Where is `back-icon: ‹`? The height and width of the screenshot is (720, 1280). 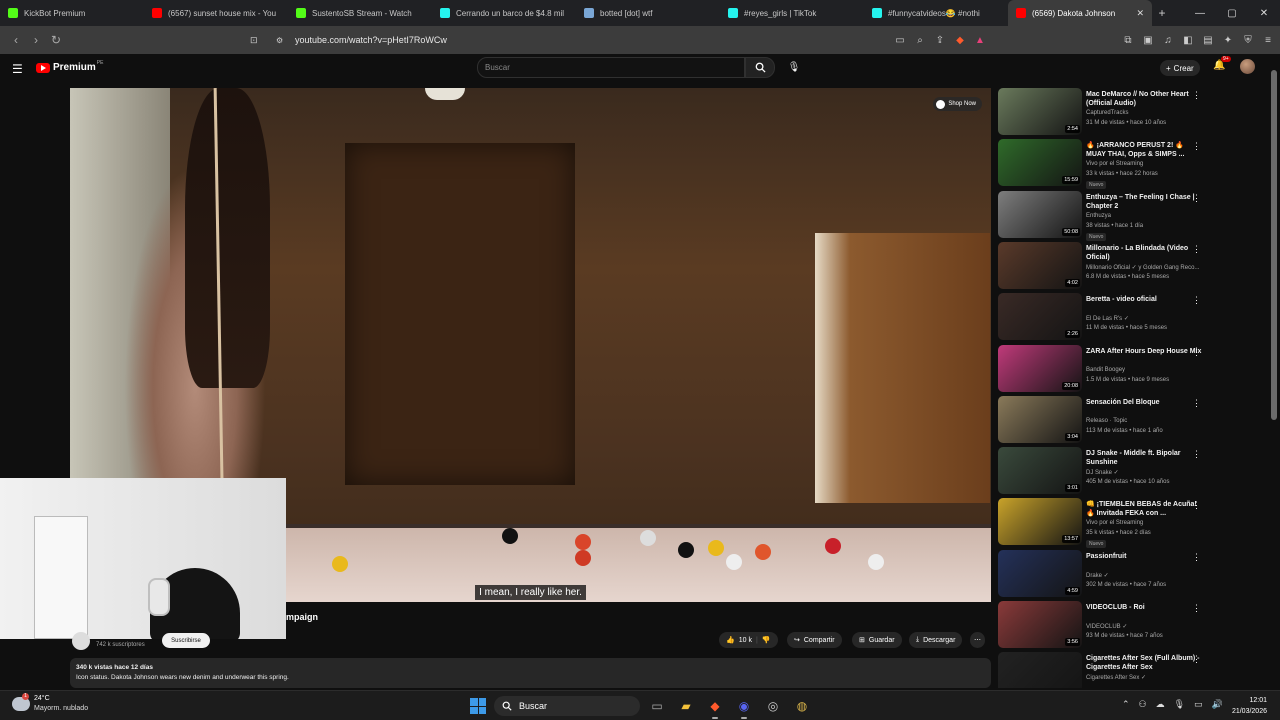 back-icon: ‹ is located at coordinates (16, 40).